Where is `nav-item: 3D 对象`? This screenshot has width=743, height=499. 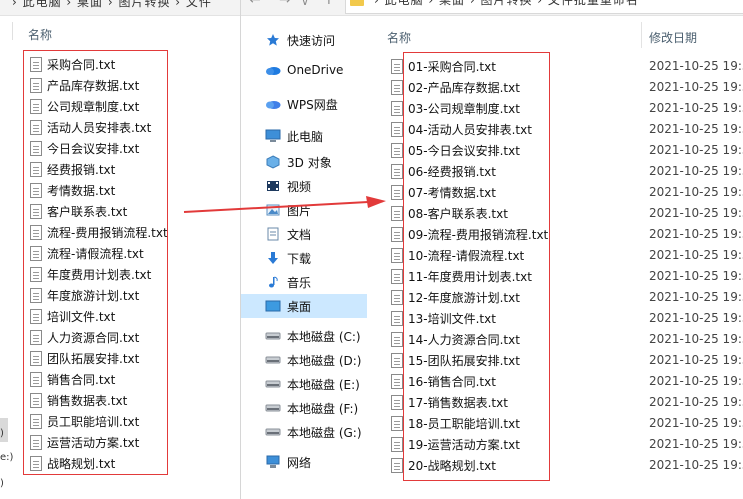
nav-item: 3D 对象 is located at coordinates (304, 162).